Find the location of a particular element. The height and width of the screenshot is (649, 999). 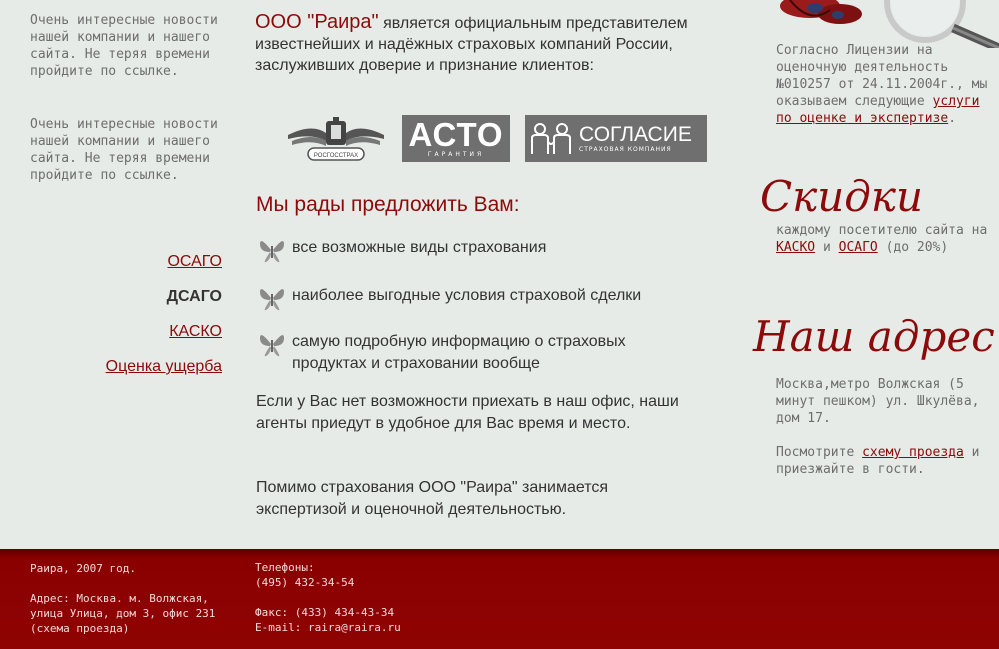

discount-kasko-link: КАСКО is located at coordinates (795, 247).